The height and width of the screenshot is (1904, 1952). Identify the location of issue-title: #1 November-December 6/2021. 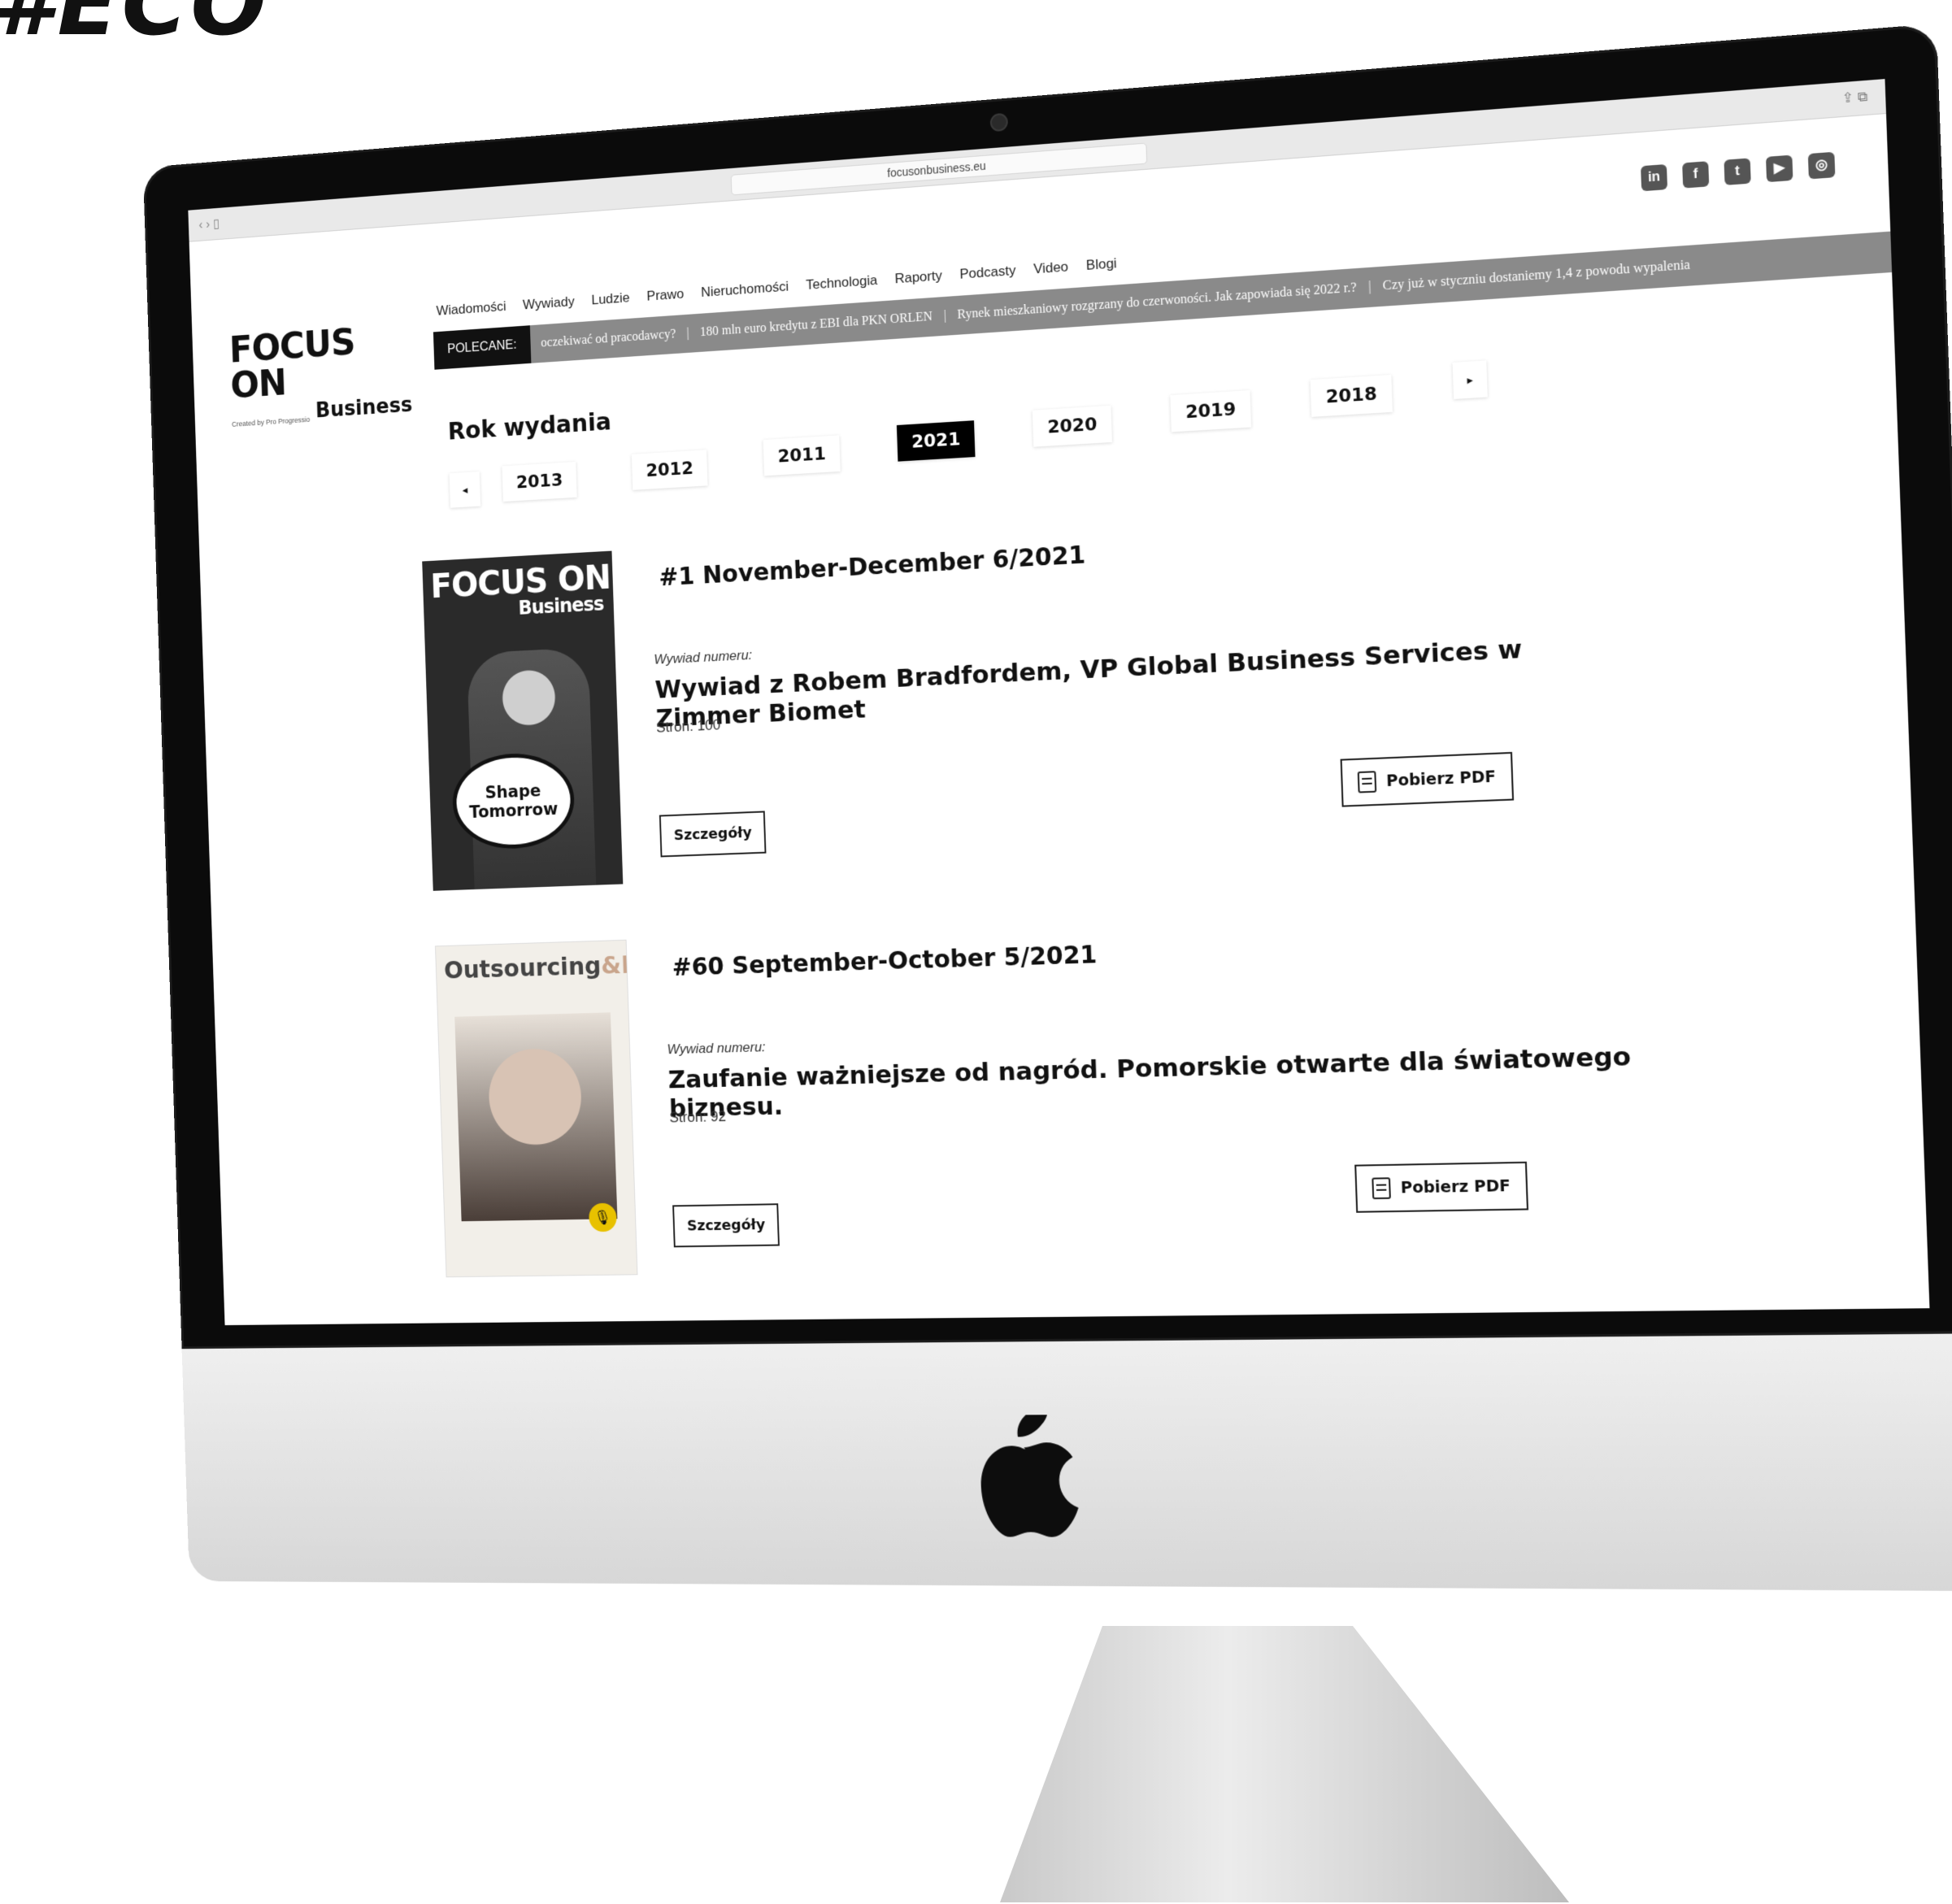
(872, 566).